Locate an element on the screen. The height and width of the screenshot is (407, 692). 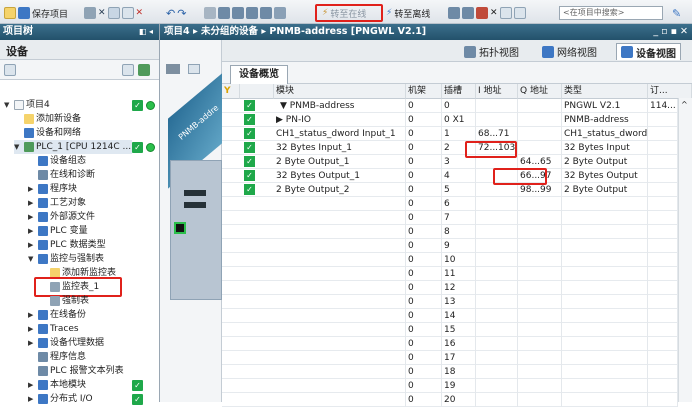
tree-item-plc-tags: ▶ PLC 变量 is located at coordinates (58, 231).